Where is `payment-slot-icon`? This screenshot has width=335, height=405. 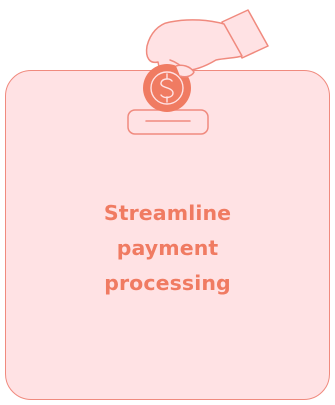
payment-slot-icon is located at coordinates (168, 122).